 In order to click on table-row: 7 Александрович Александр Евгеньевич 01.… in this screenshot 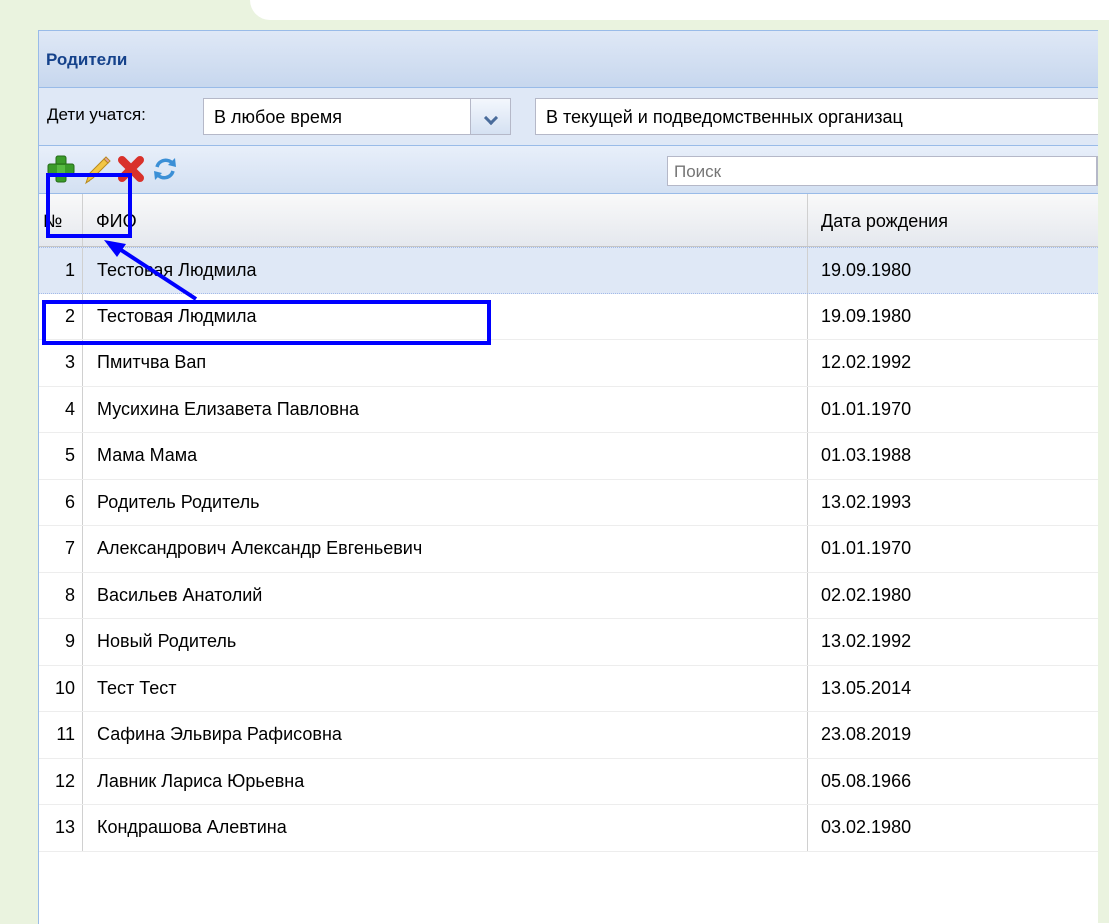, I will do `click(574, 549)`.